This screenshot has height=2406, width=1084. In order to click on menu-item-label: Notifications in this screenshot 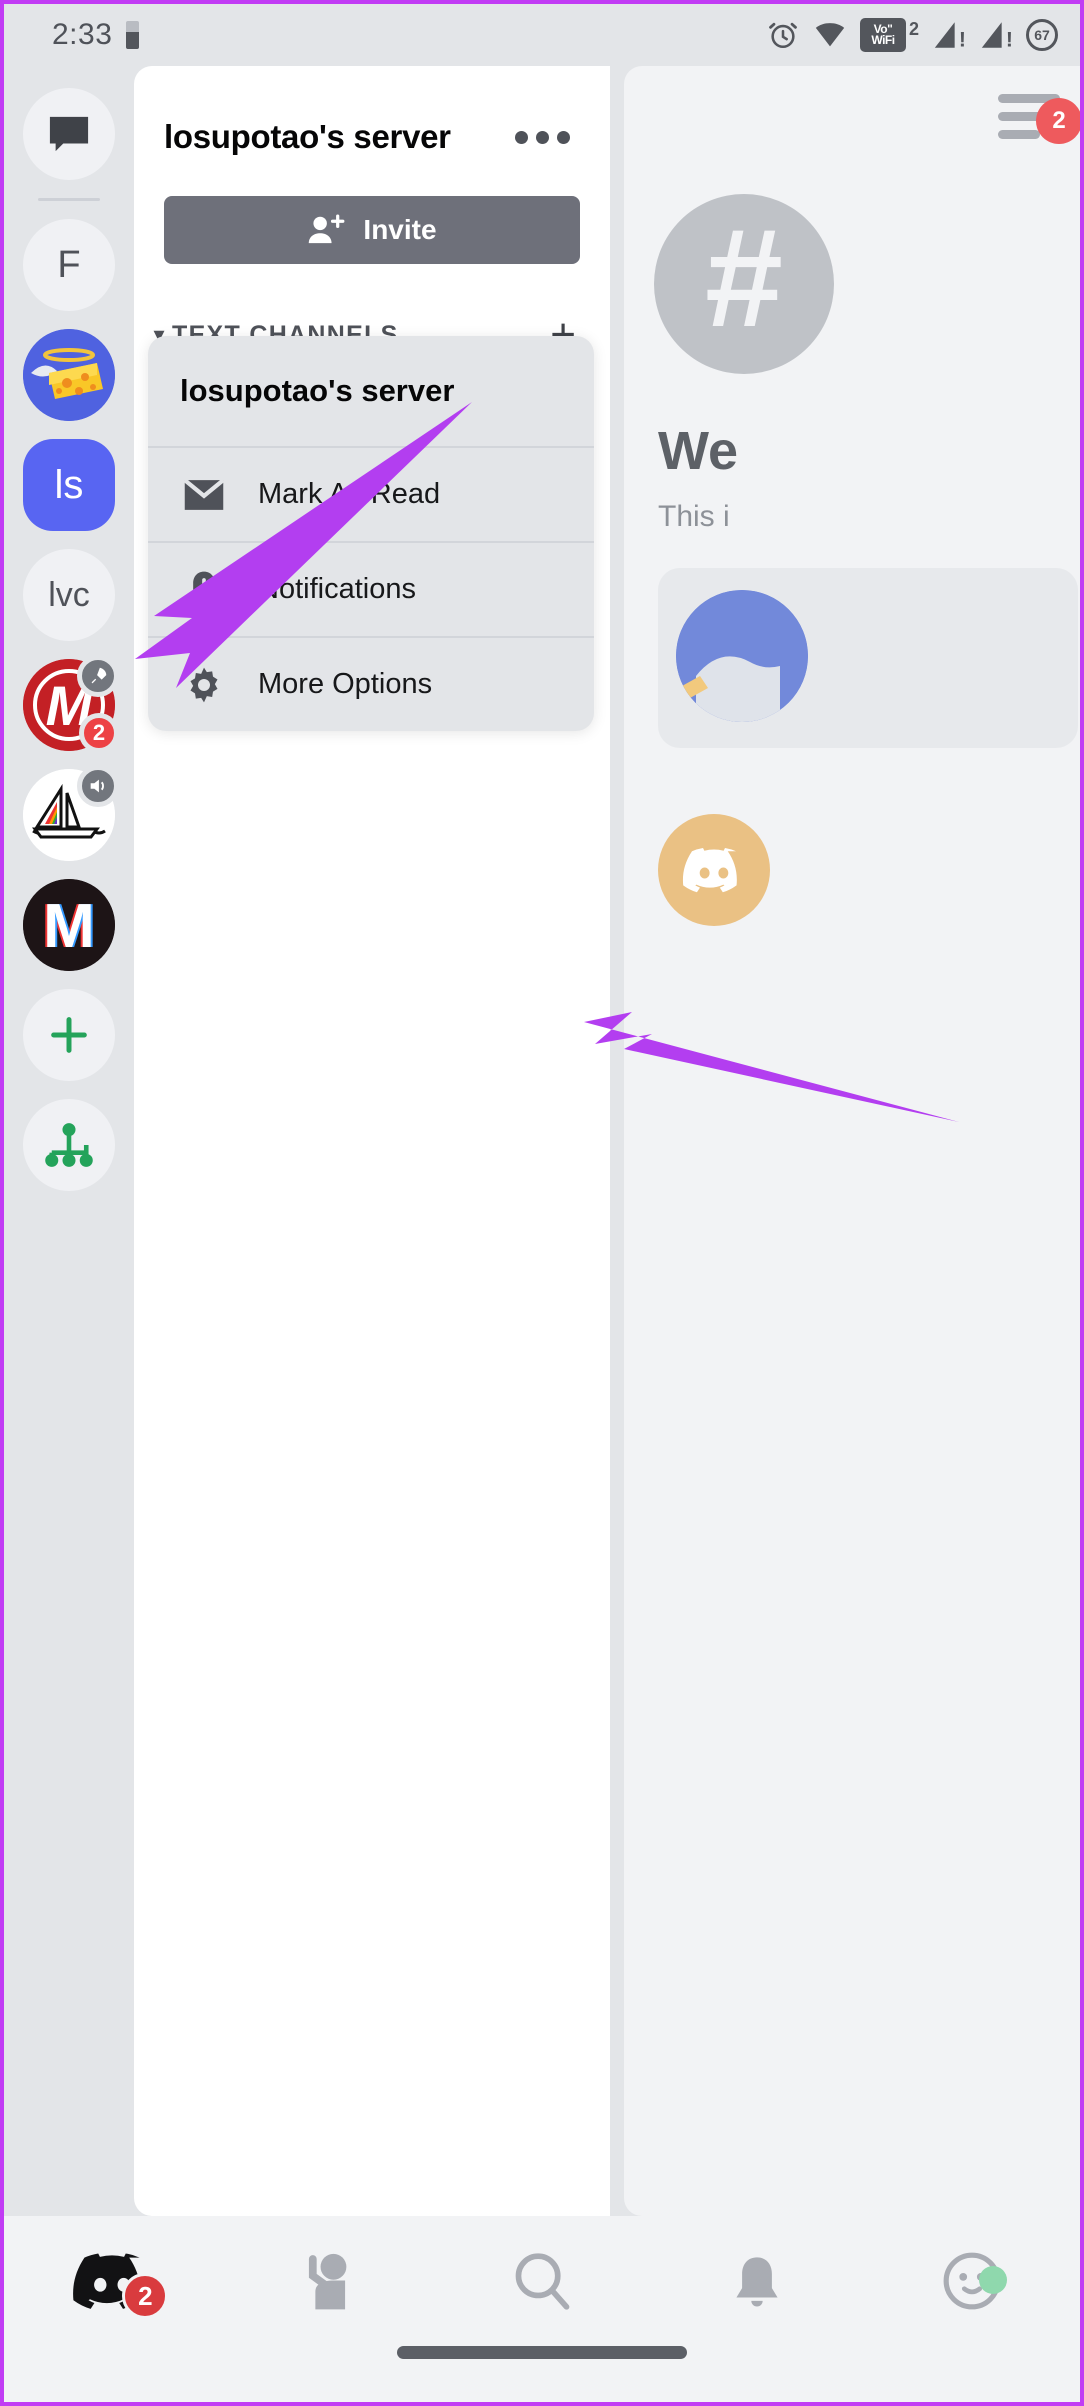, I will do `click(337, 589)`.